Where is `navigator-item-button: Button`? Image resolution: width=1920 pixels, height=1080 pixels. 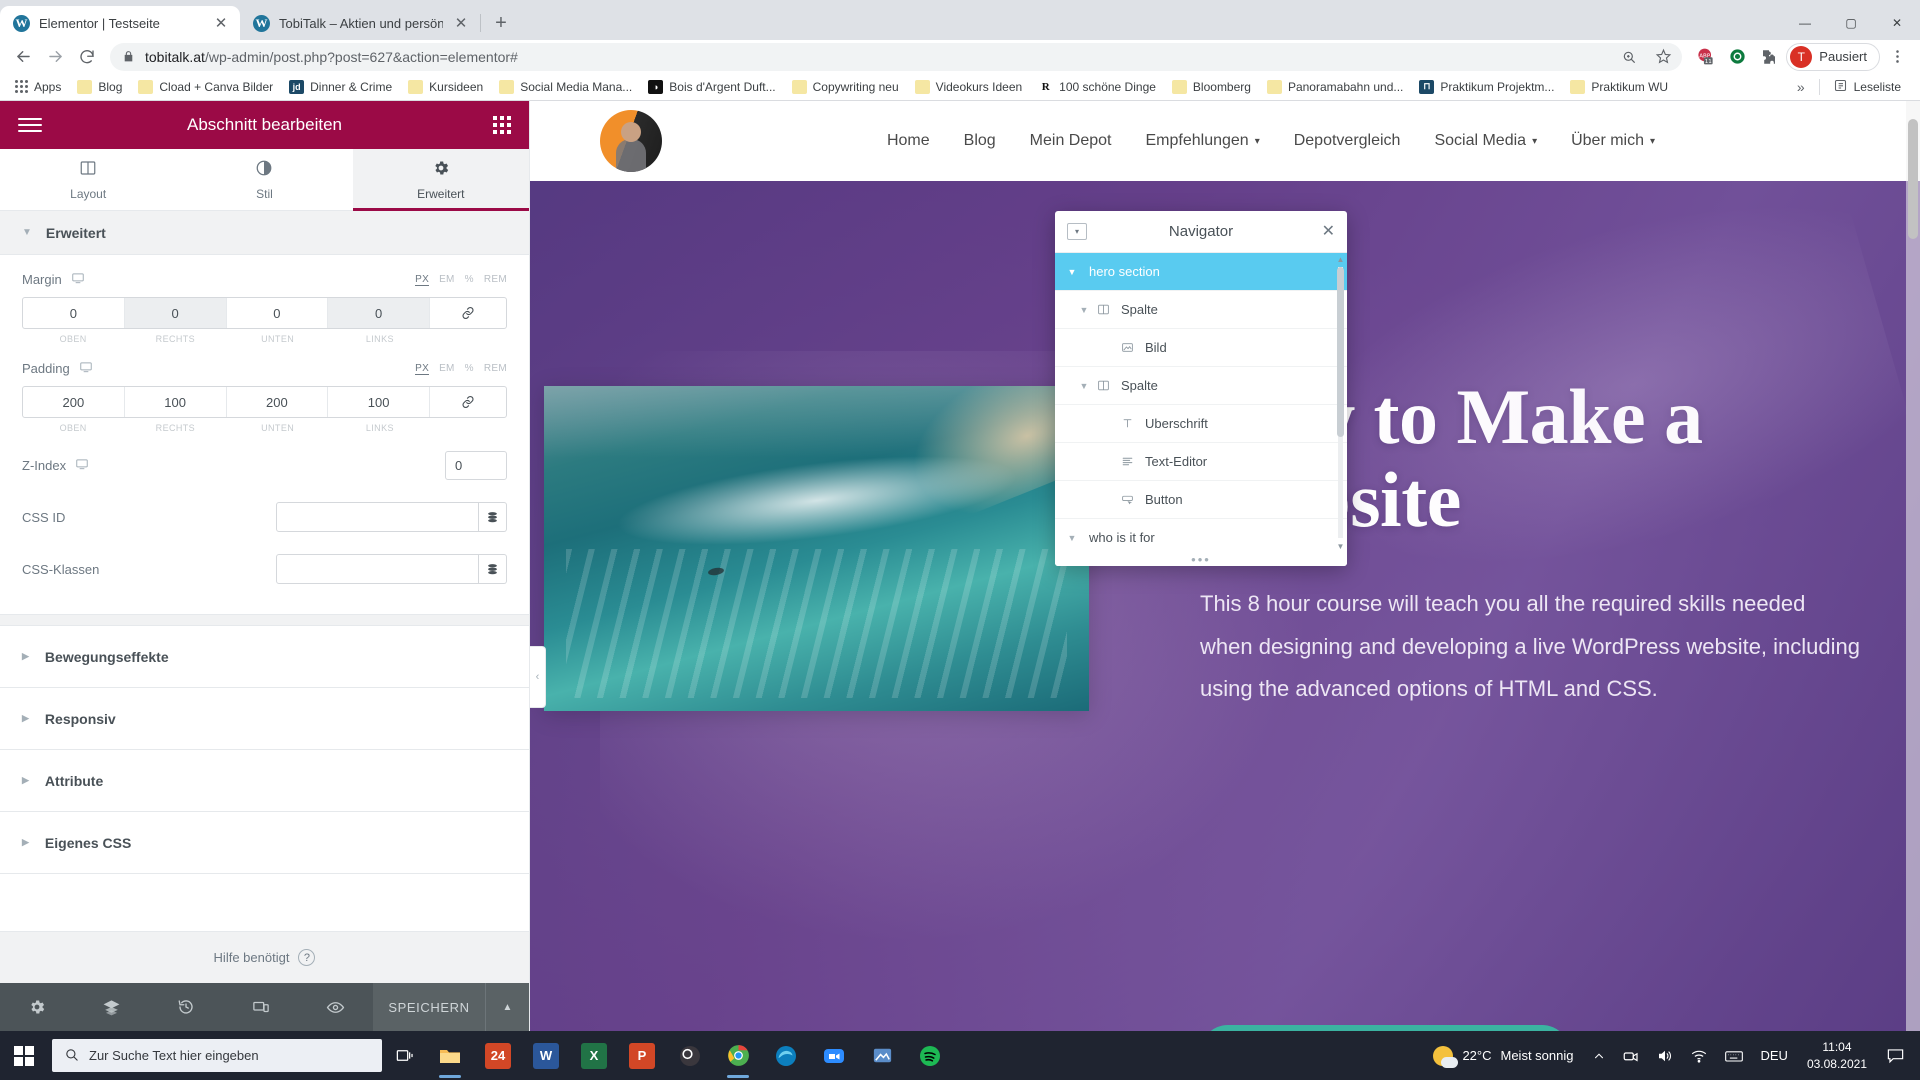
navigator-item-button: Button is located at coordinates (1201, 500).